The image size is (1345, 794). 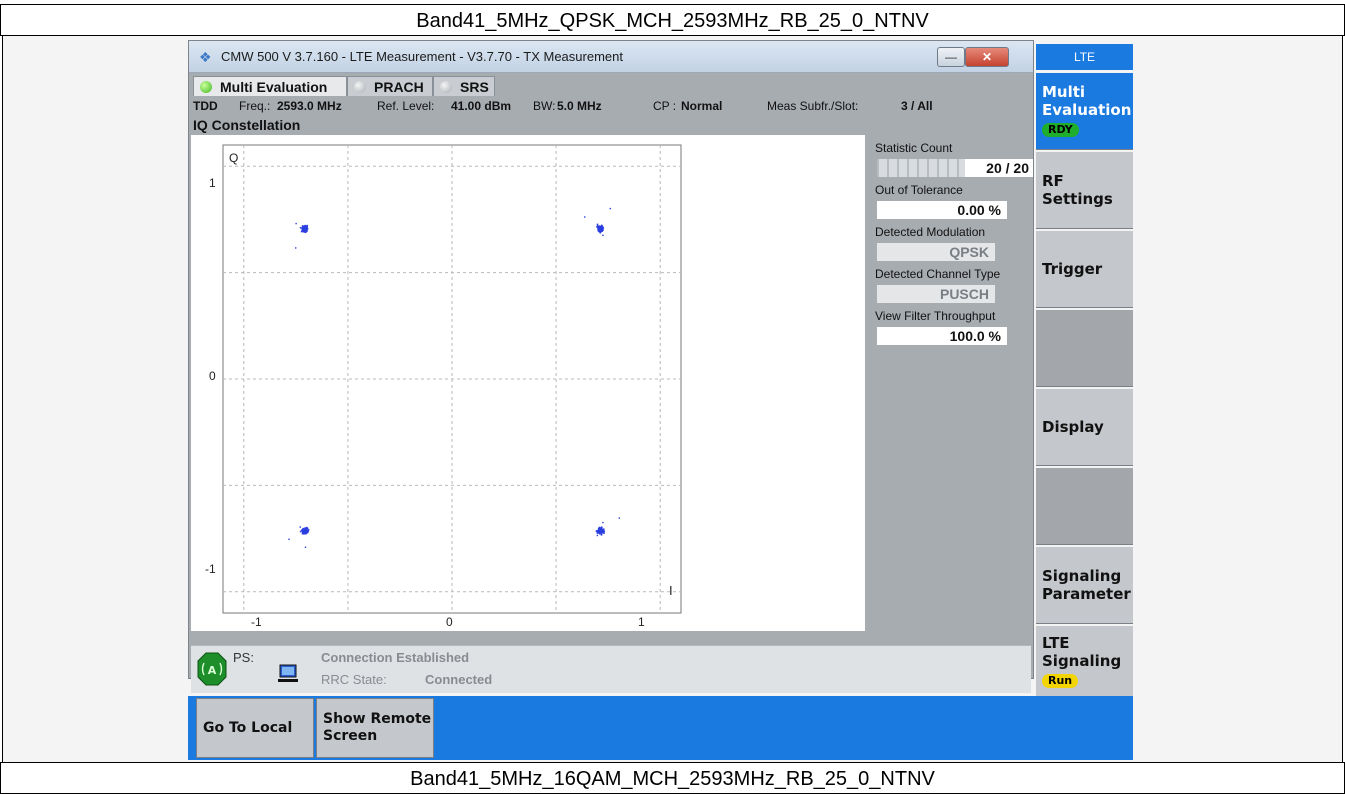 What do you see at coordinates (255, 728) in the screenshot?
I see `go-to-local-button: Go To Local` at bounding box center [255, 728].